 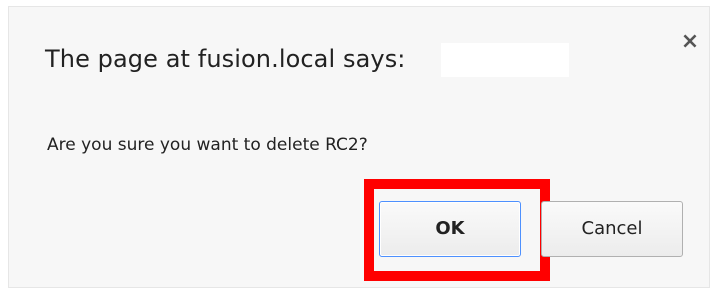 I want to click on dialog-title: The page at fusion.local says:, so click(x=225, y=59).